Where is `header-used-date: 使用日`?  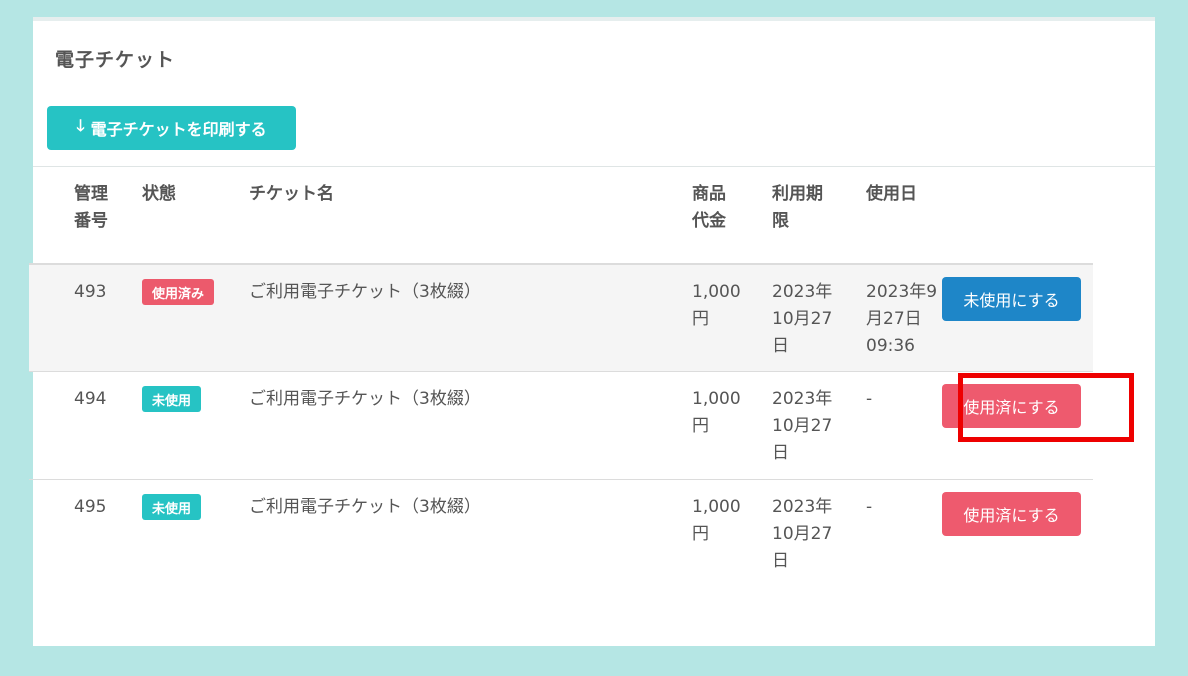 header-used-date: 使用日 is located at coordinates (891, 194).